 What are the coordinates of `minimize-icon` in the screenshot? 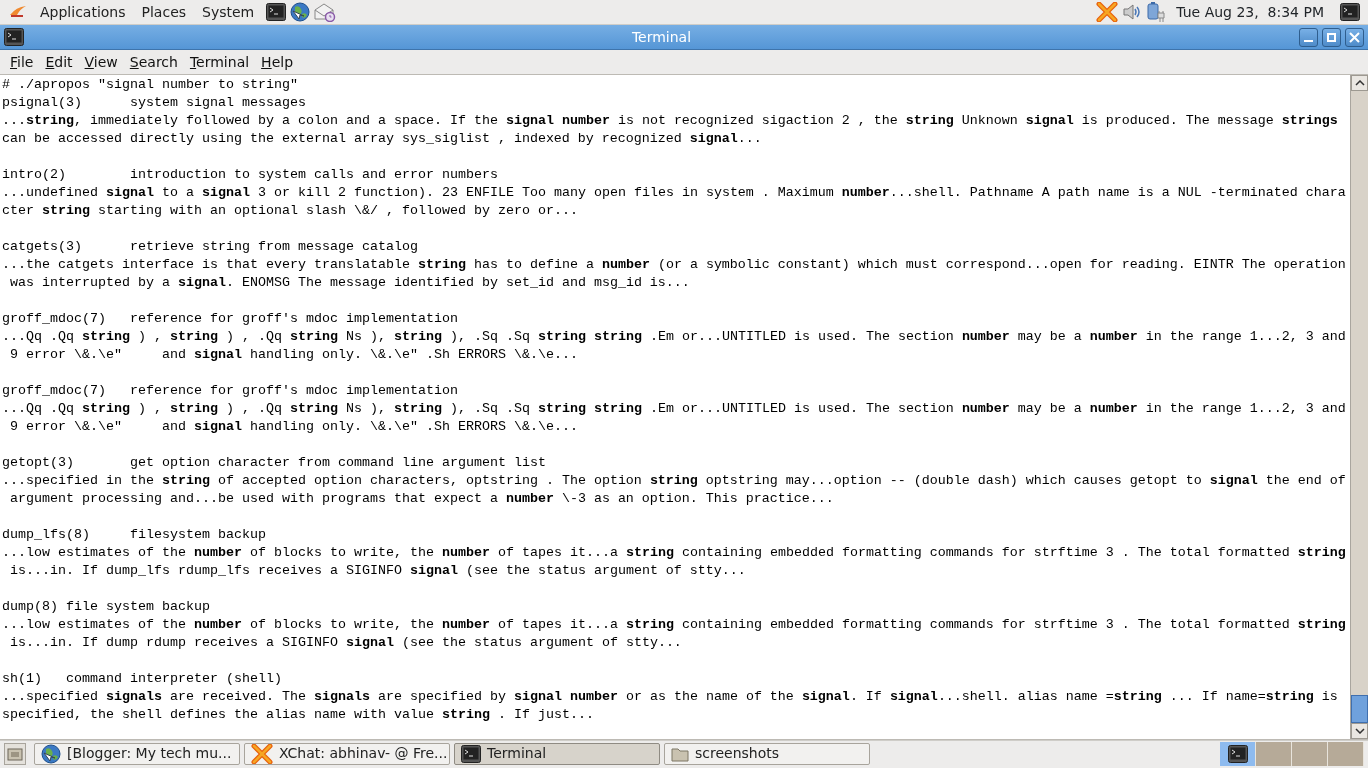 It's located at (1308, 40).